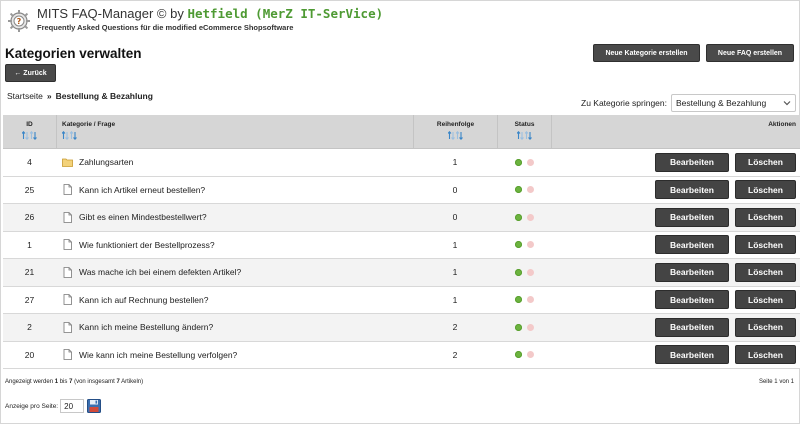 The image size is (800, 424). Describe the element at coordinates (733, 103) in the screenshot. I see `category-jump-select: Bestellung & Bezahlung` at that location.